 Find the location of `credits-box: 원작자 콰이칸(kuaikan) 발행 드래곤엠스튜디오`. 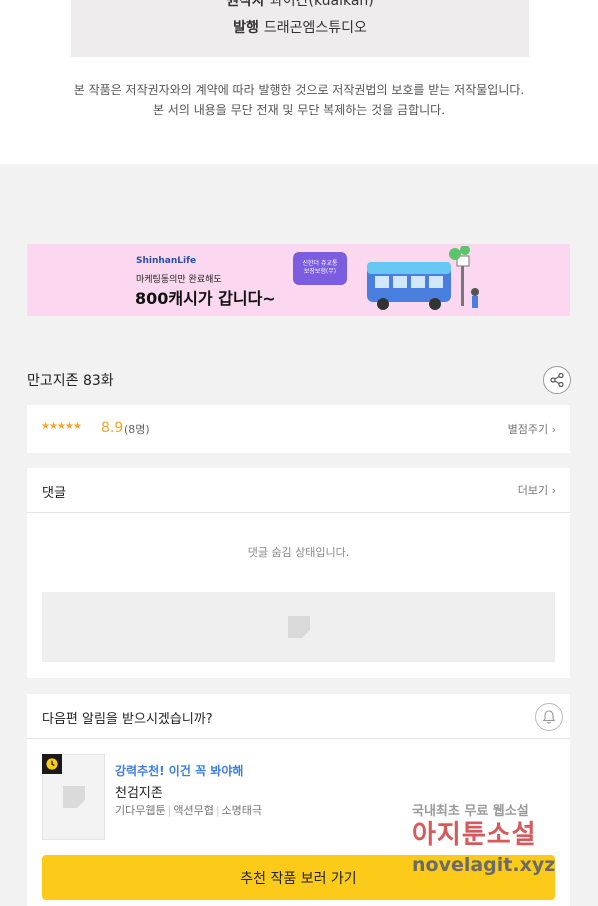

credits-box: 원작자 콰이칸(kuaikan) 발행 드래곤엠스튜디오 is located at coordinates (300, 28).